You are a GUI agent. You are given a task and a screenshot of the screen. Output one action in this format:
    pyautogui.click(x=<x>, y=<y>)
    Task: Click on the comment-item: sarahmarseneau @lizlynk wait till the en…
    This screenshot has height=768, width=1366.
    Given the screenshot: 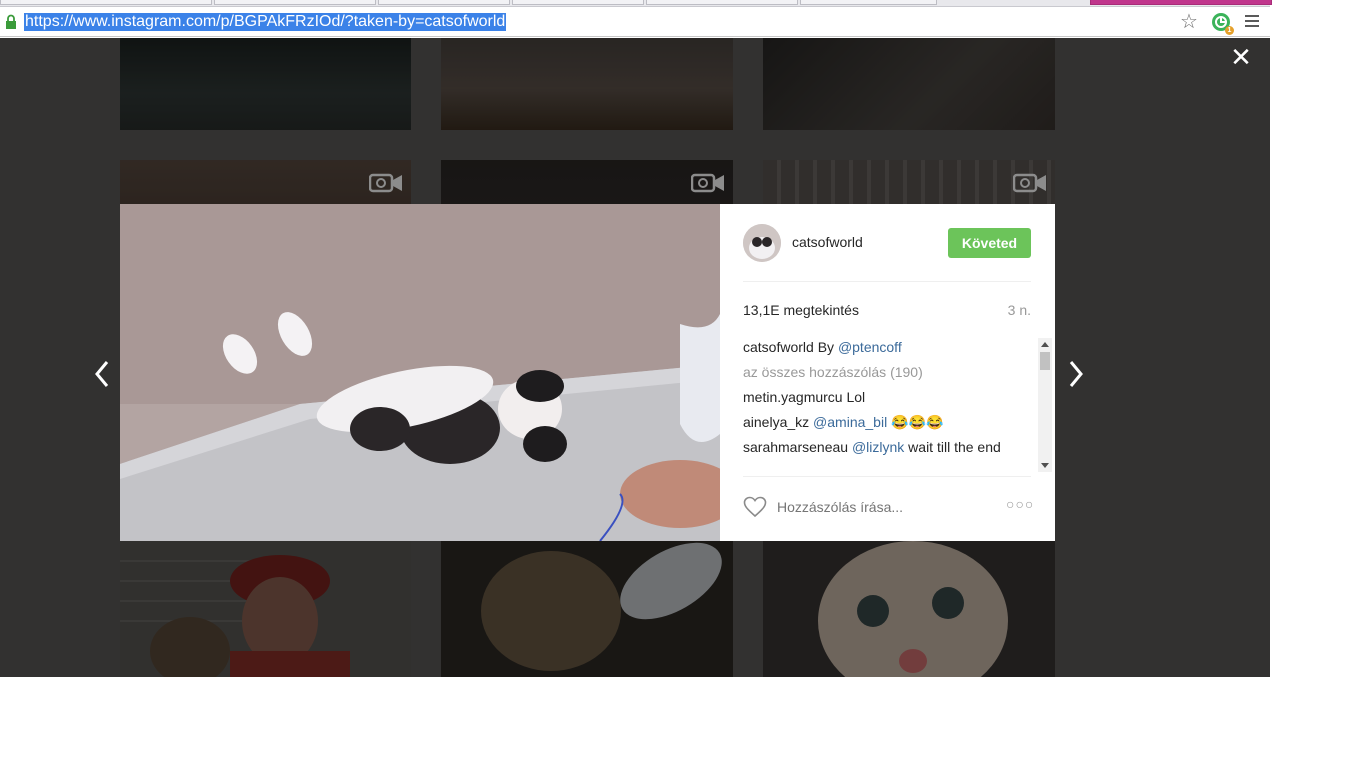 What is the action you would take?
    pyautogui.click(x=879, y=447)
    